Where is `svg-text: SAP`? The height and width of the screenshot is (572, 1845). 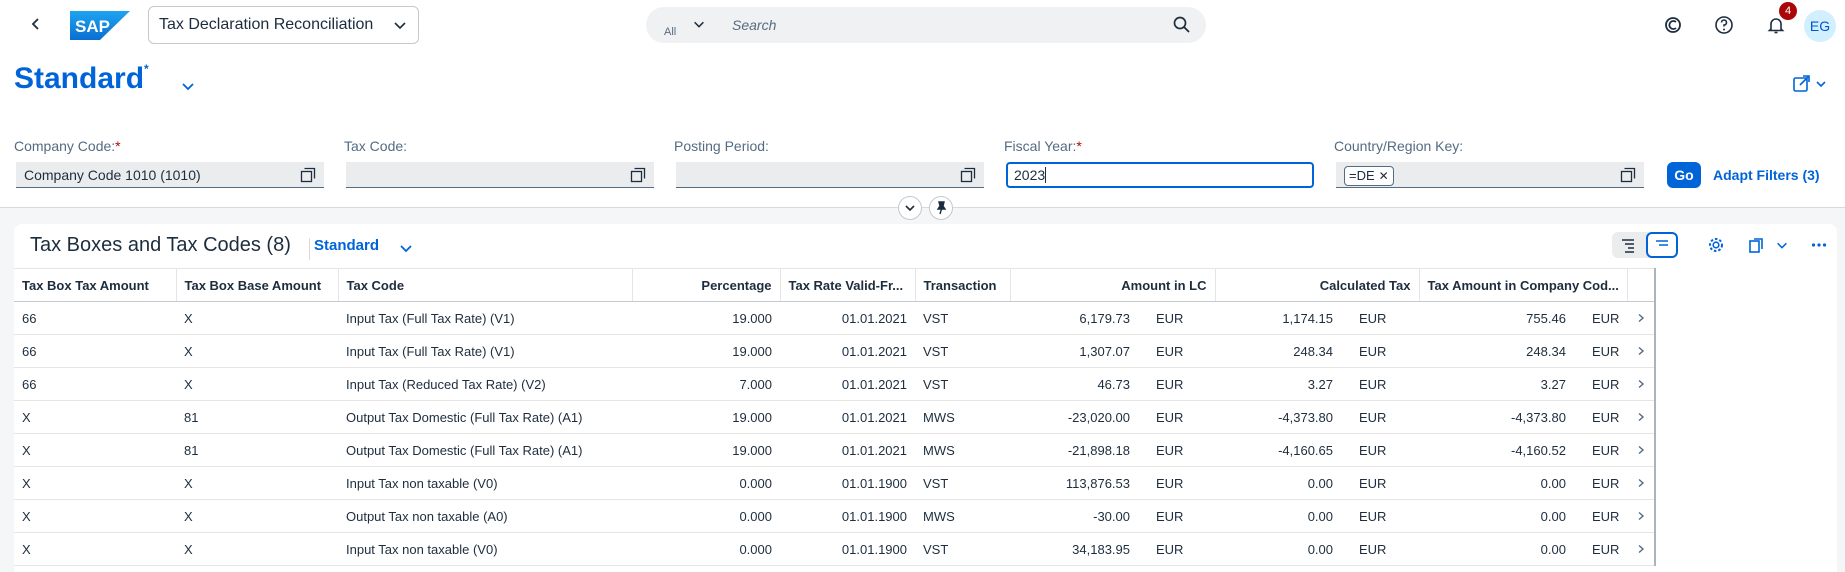 svg-text: SAP is located at coordinates (92, 26).